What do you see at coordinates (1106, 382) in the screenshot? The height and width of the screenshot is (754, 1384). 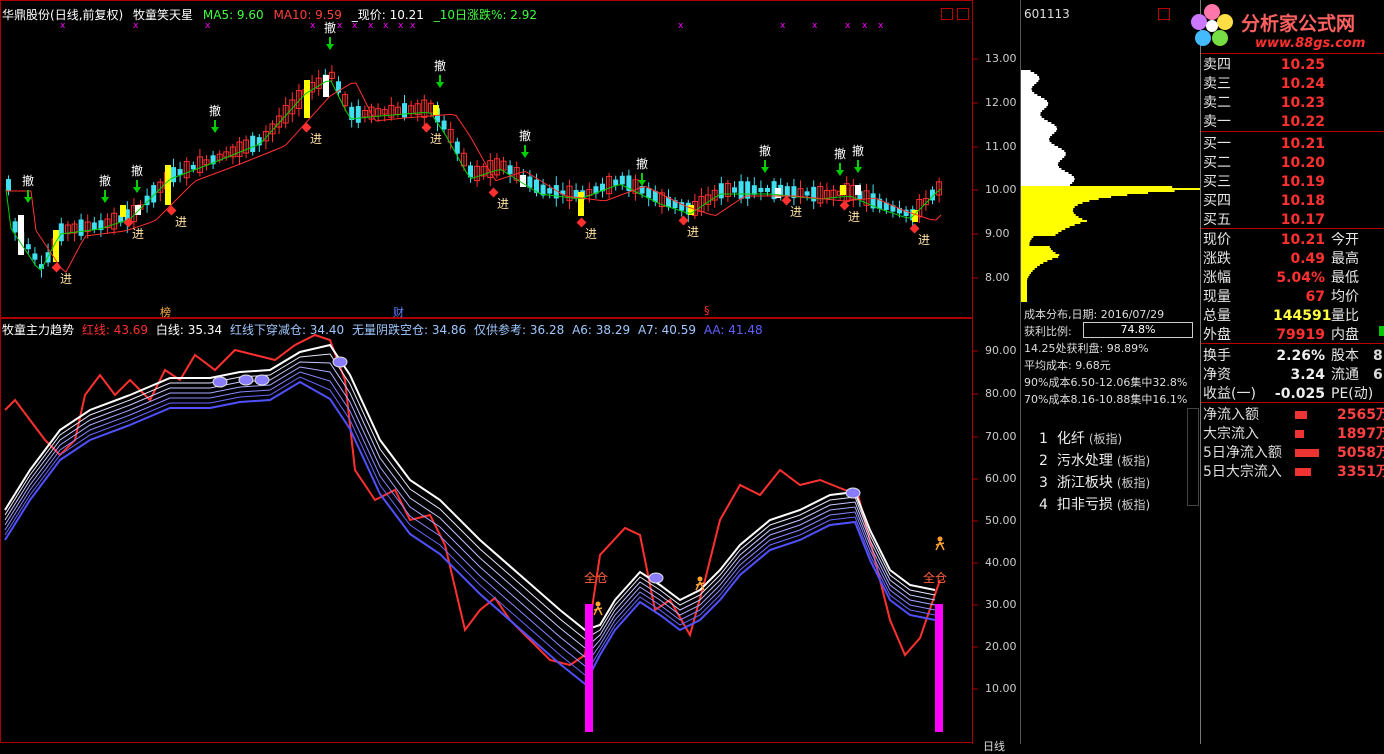 I see `cost-90: 90%成本6.50-12.06集中32.8%` at bounding box center [1106, 382].